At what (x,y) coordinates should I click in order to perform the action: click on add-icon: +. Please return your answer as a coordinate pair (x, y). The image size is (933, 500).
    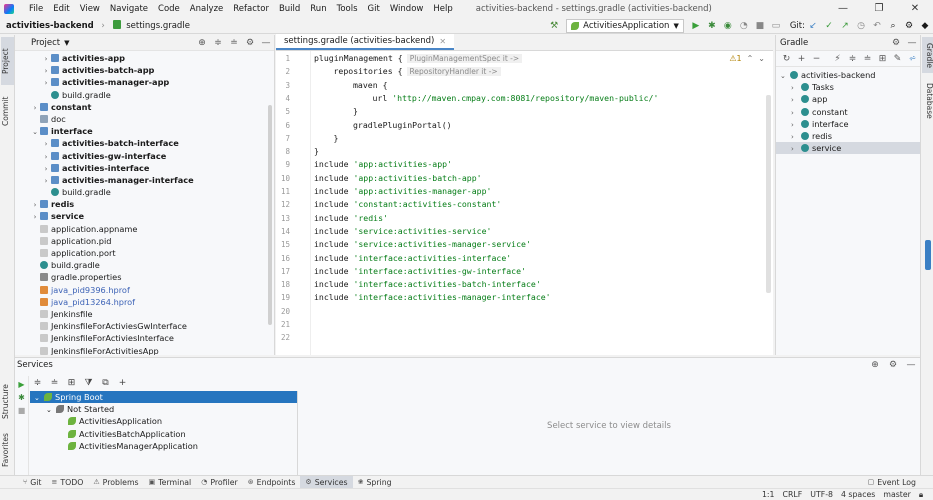
    Looking at the image, I should click on (122, 383).